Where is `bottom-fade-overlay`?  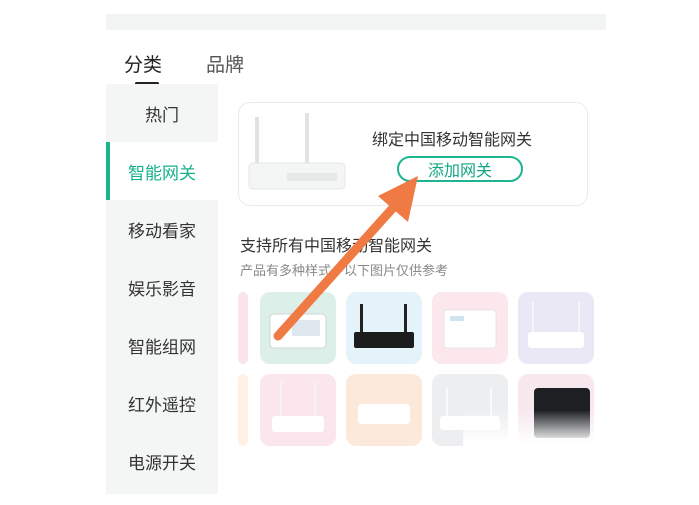 bottom-fade-overlay is located at coordinates (581, 457).